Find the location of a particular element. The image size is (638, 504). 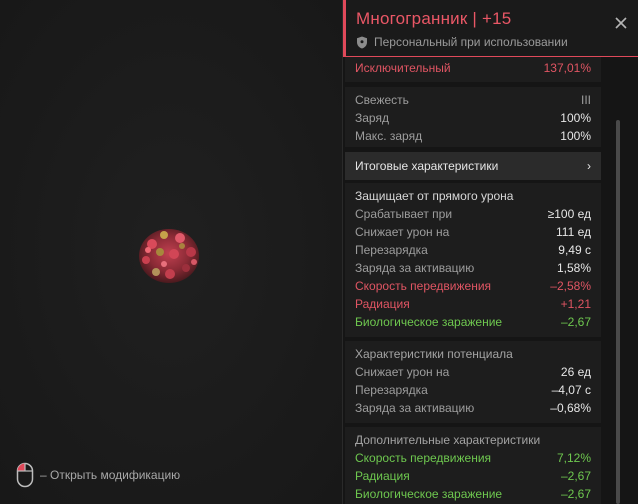

binding-status: Персональный при использовании is located at coordinates (497, 42).